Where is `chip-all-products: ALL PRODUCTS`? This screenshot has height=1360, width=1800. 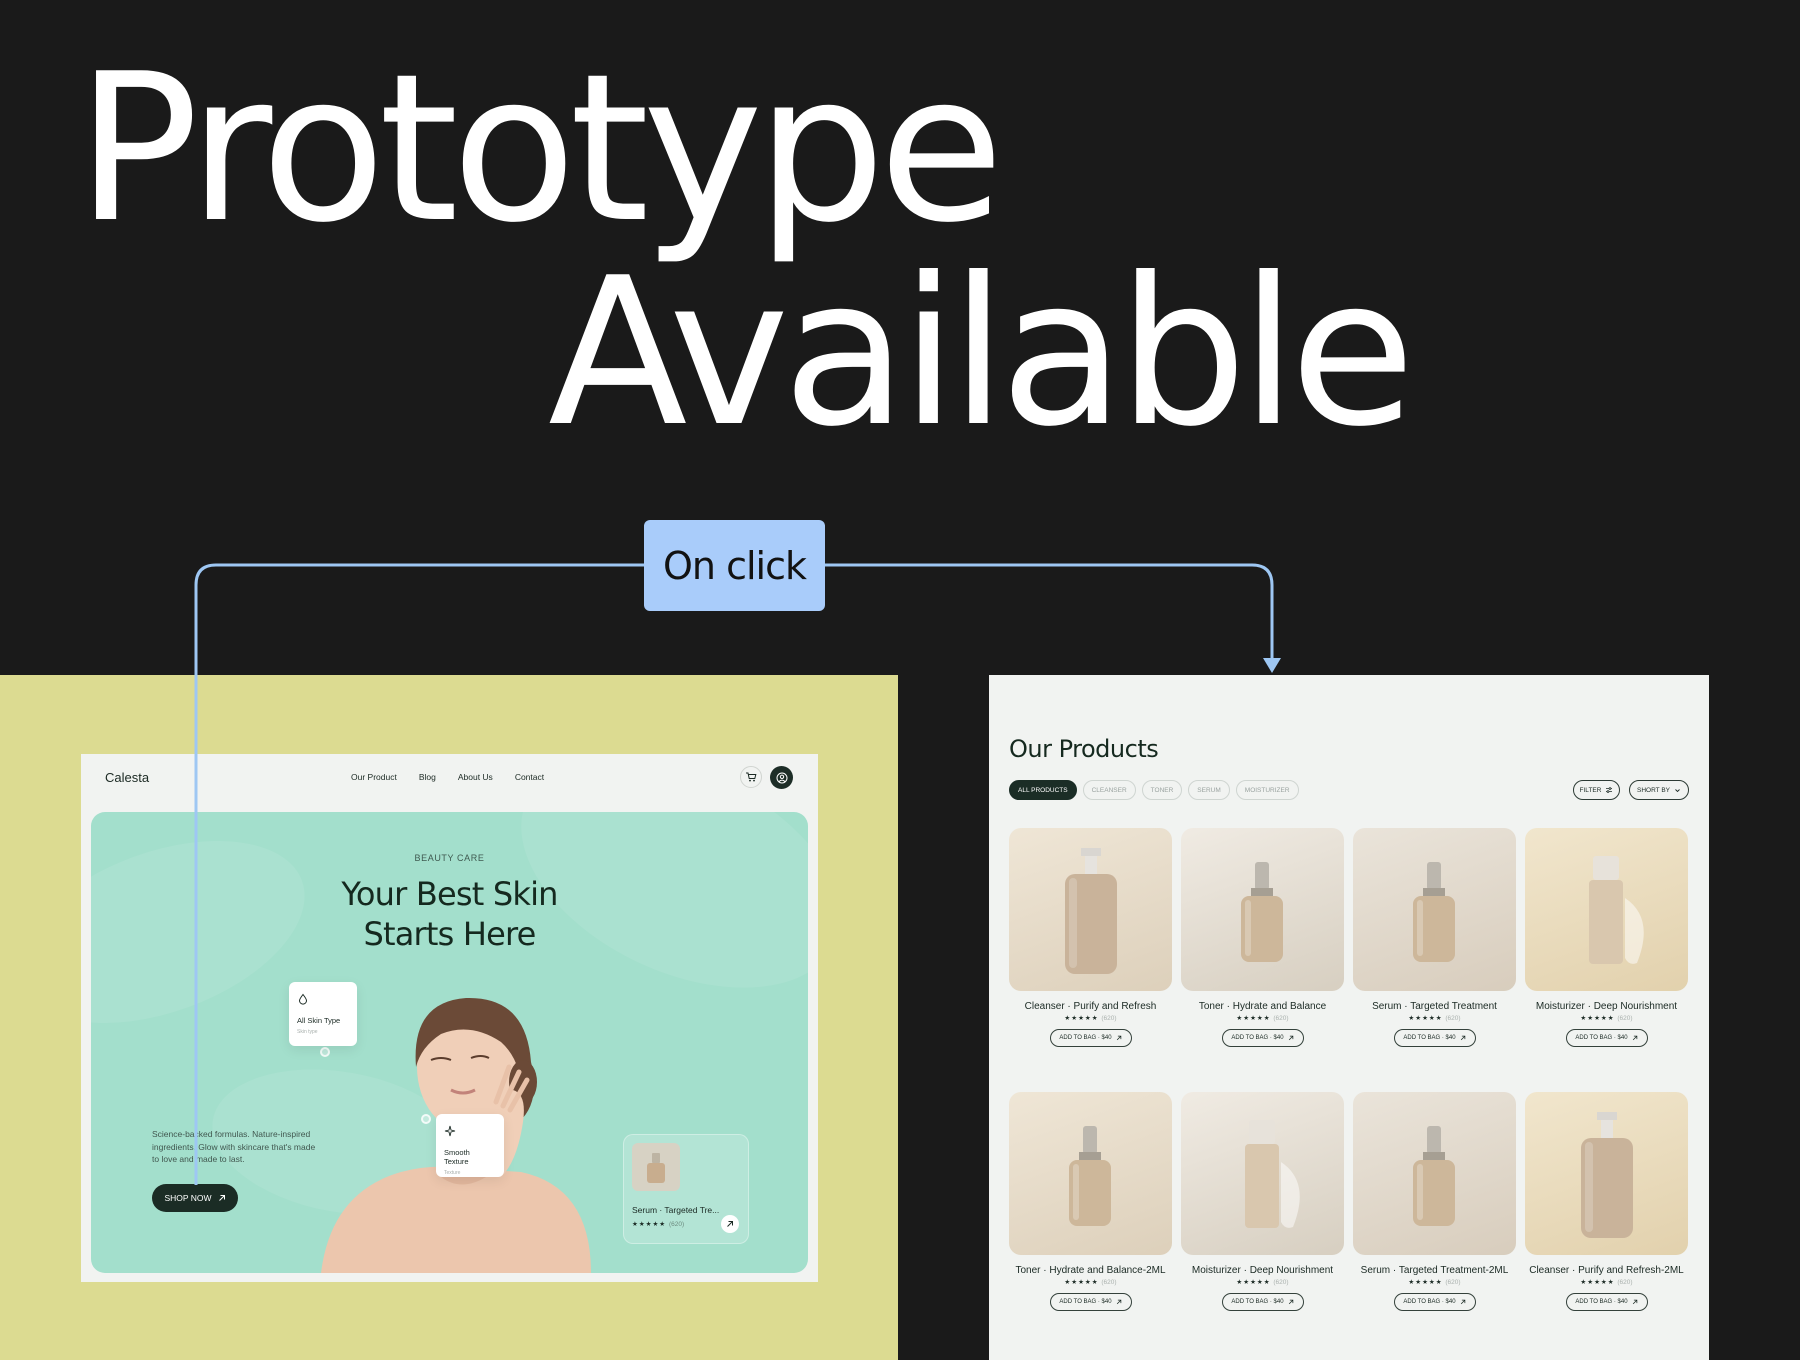 chip-all-products: ALL PRODUCTS is located at coordinates (1043, 790).